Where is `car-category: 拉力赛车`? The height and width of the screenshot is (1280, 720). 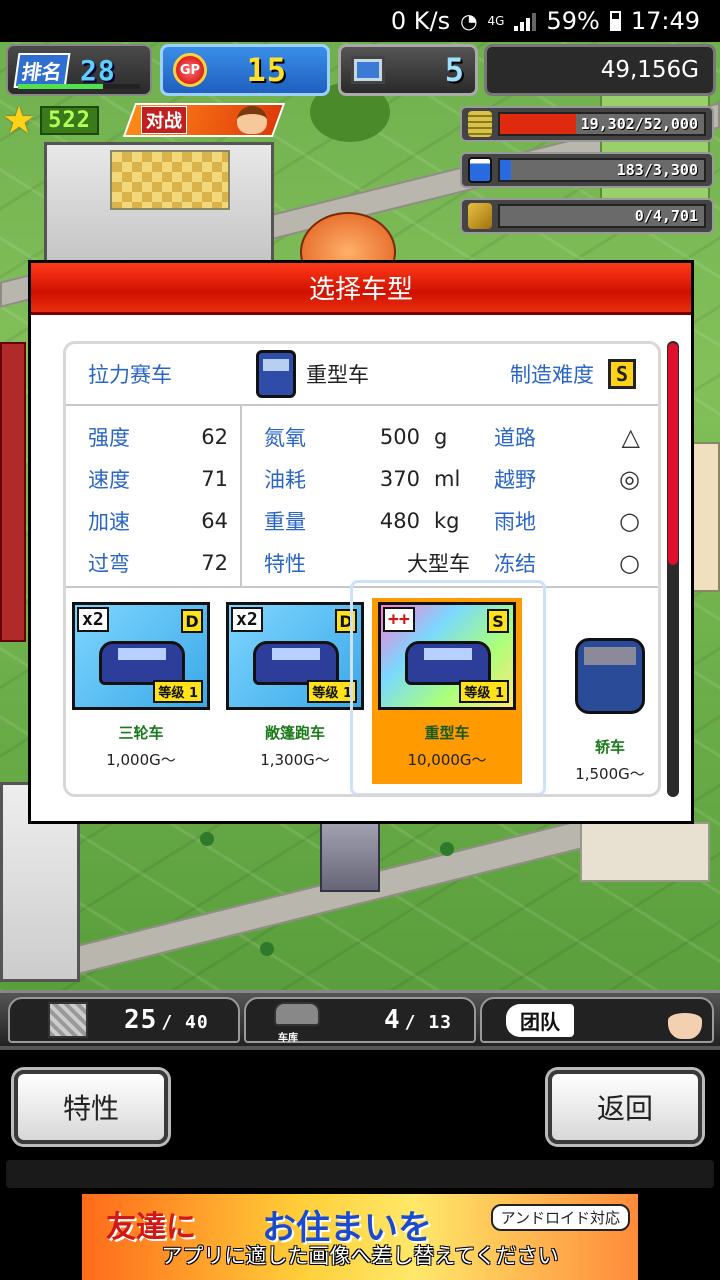 car-category: 拉力赛车 is located at coordinates (130, 375).